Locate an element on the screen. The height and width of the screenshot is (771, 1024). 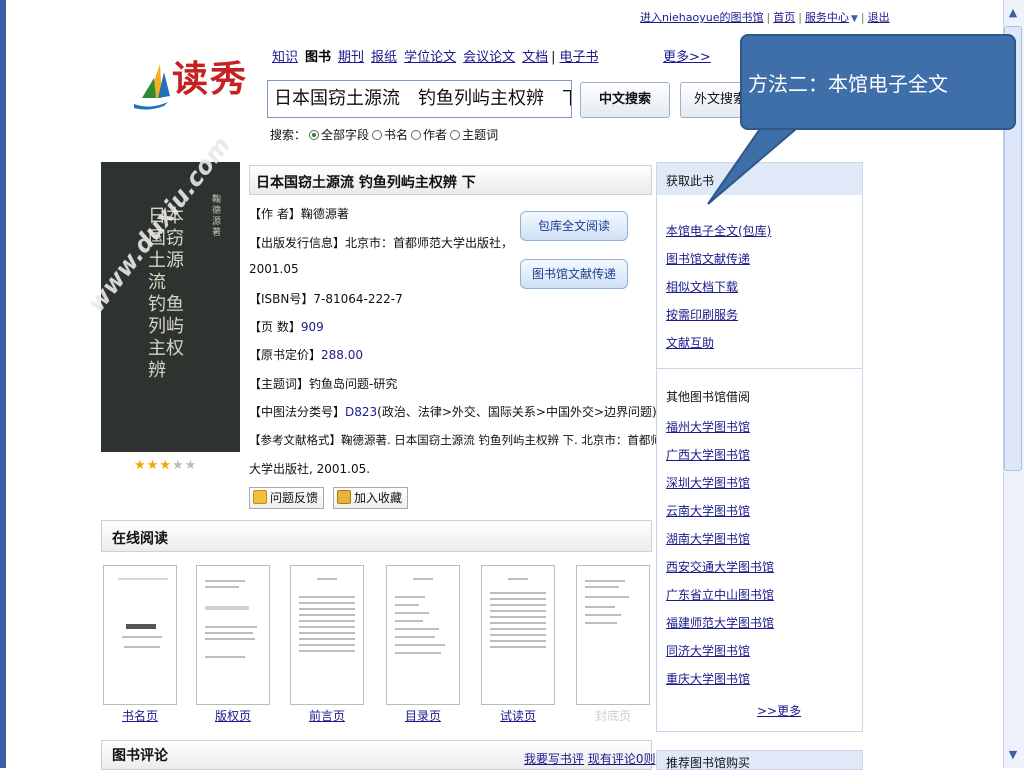
logout-link: 退出 is located at coordinates (879, 17).